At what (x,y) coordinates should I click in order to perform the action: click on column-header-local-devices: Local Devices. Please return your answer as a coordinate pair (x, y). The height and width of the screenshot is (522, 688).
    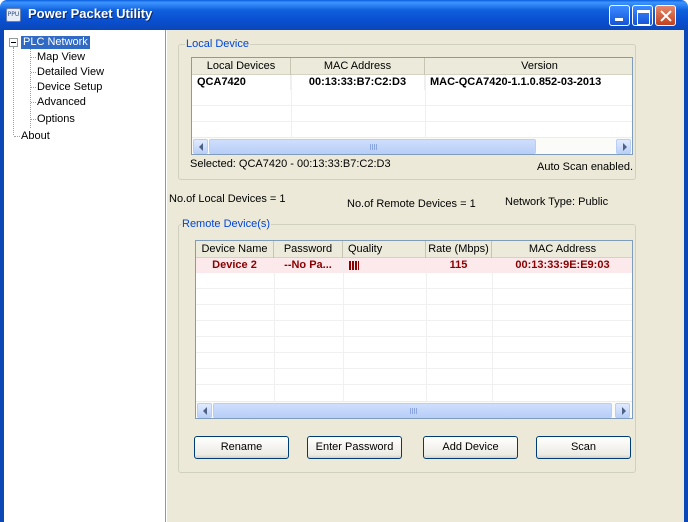
    Looking at the image, I should click on (241, 66).